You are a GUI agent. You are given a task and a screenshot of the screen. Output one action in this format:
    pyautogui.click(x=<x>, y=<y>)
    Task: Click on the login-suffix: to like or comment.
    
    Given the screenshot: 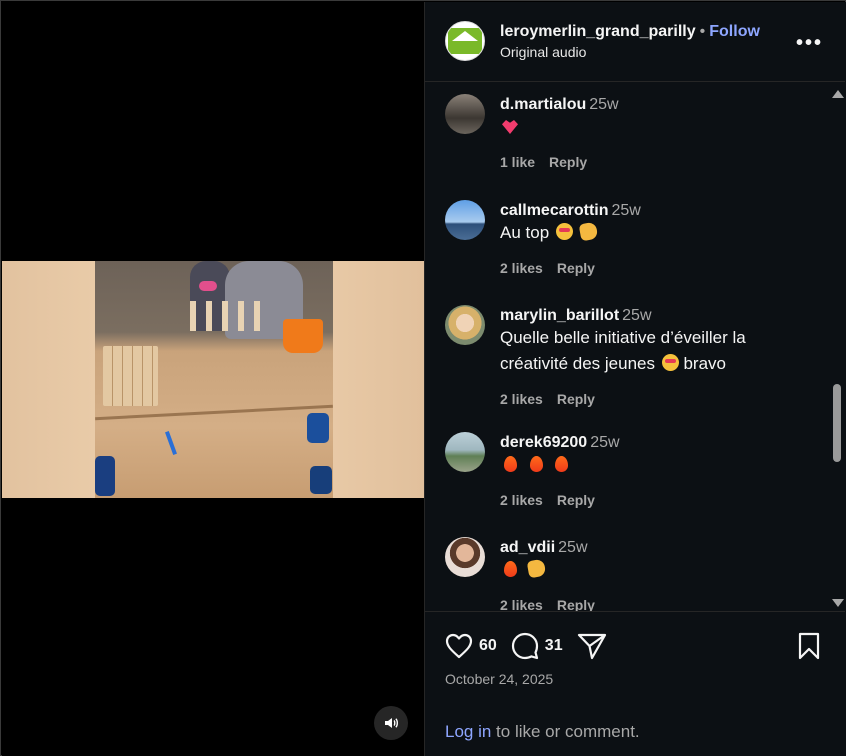 What is the action you would take?
    pyautogui.click(x=565, y=731)
    